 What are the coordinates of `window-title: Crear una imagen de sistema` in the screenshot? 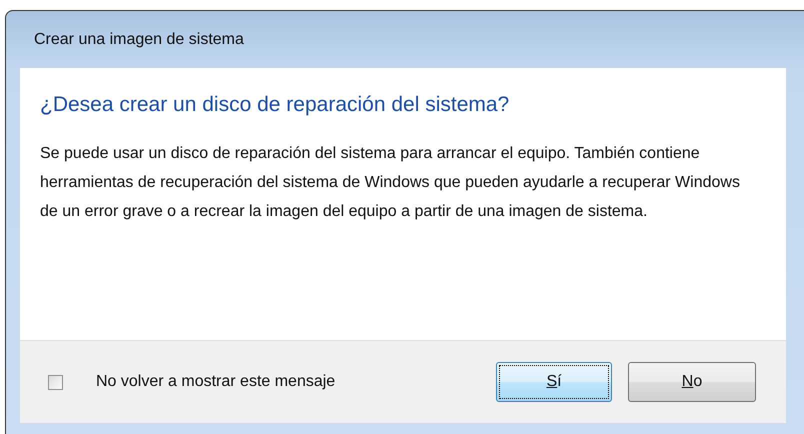 It's located at (139, 40).